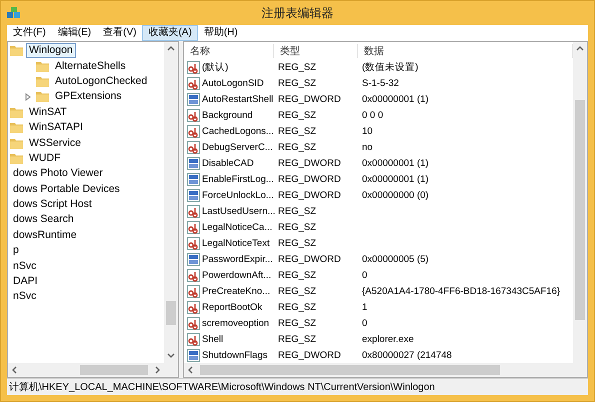 The image size is (595, 402). I want to click on value-name: (默认), so click(215, 67).